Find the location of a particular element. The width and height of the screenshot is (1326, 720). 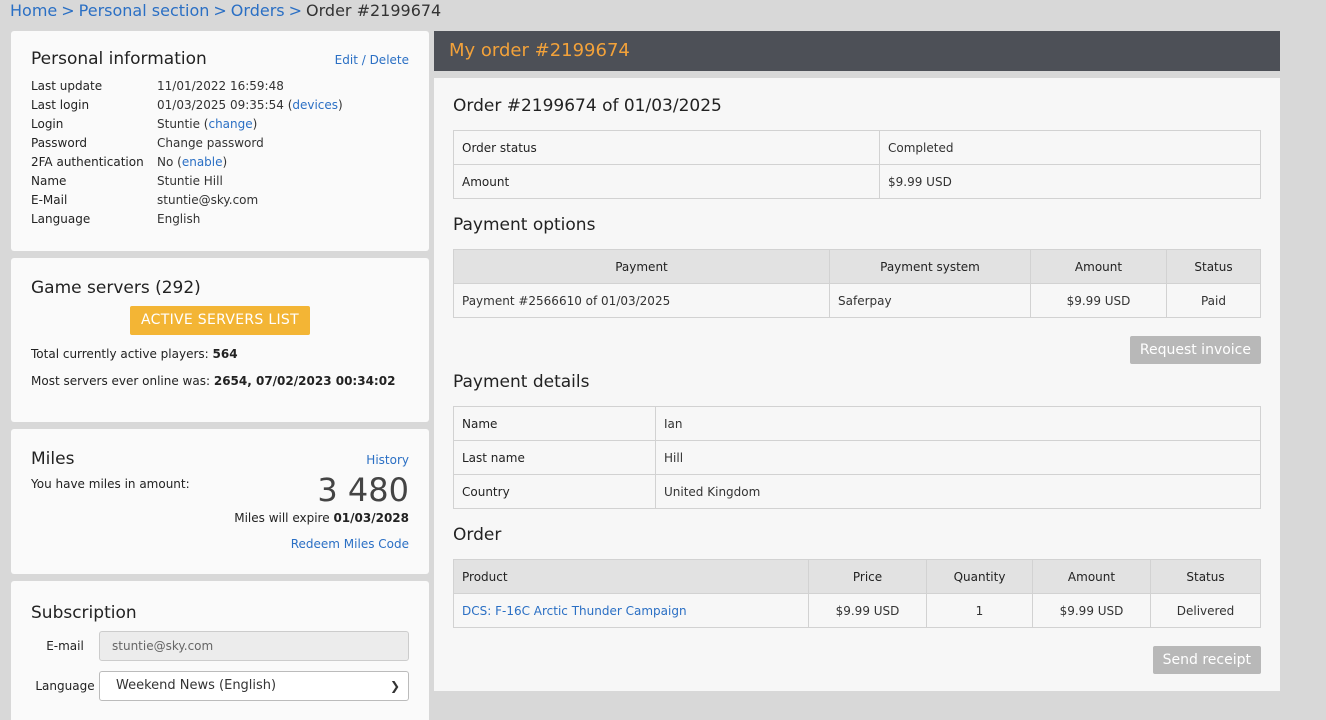

details-label: Last name is located at coordinates (554, 457).